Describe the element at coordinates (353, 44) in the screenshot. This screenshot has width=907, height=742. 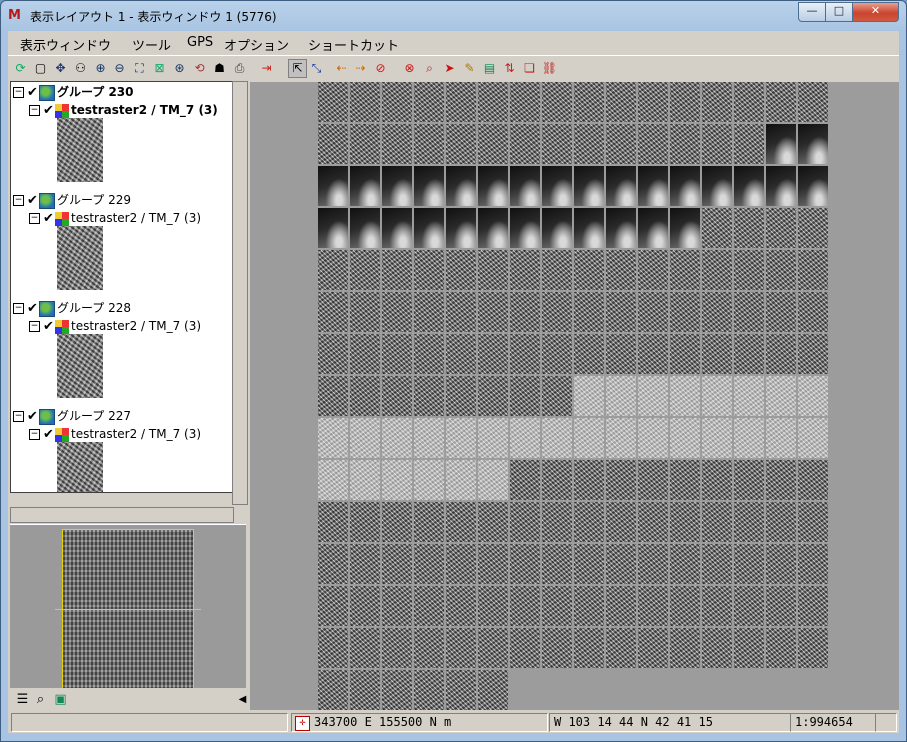
I see `menu-shortcuts: ショートカット` at that location.